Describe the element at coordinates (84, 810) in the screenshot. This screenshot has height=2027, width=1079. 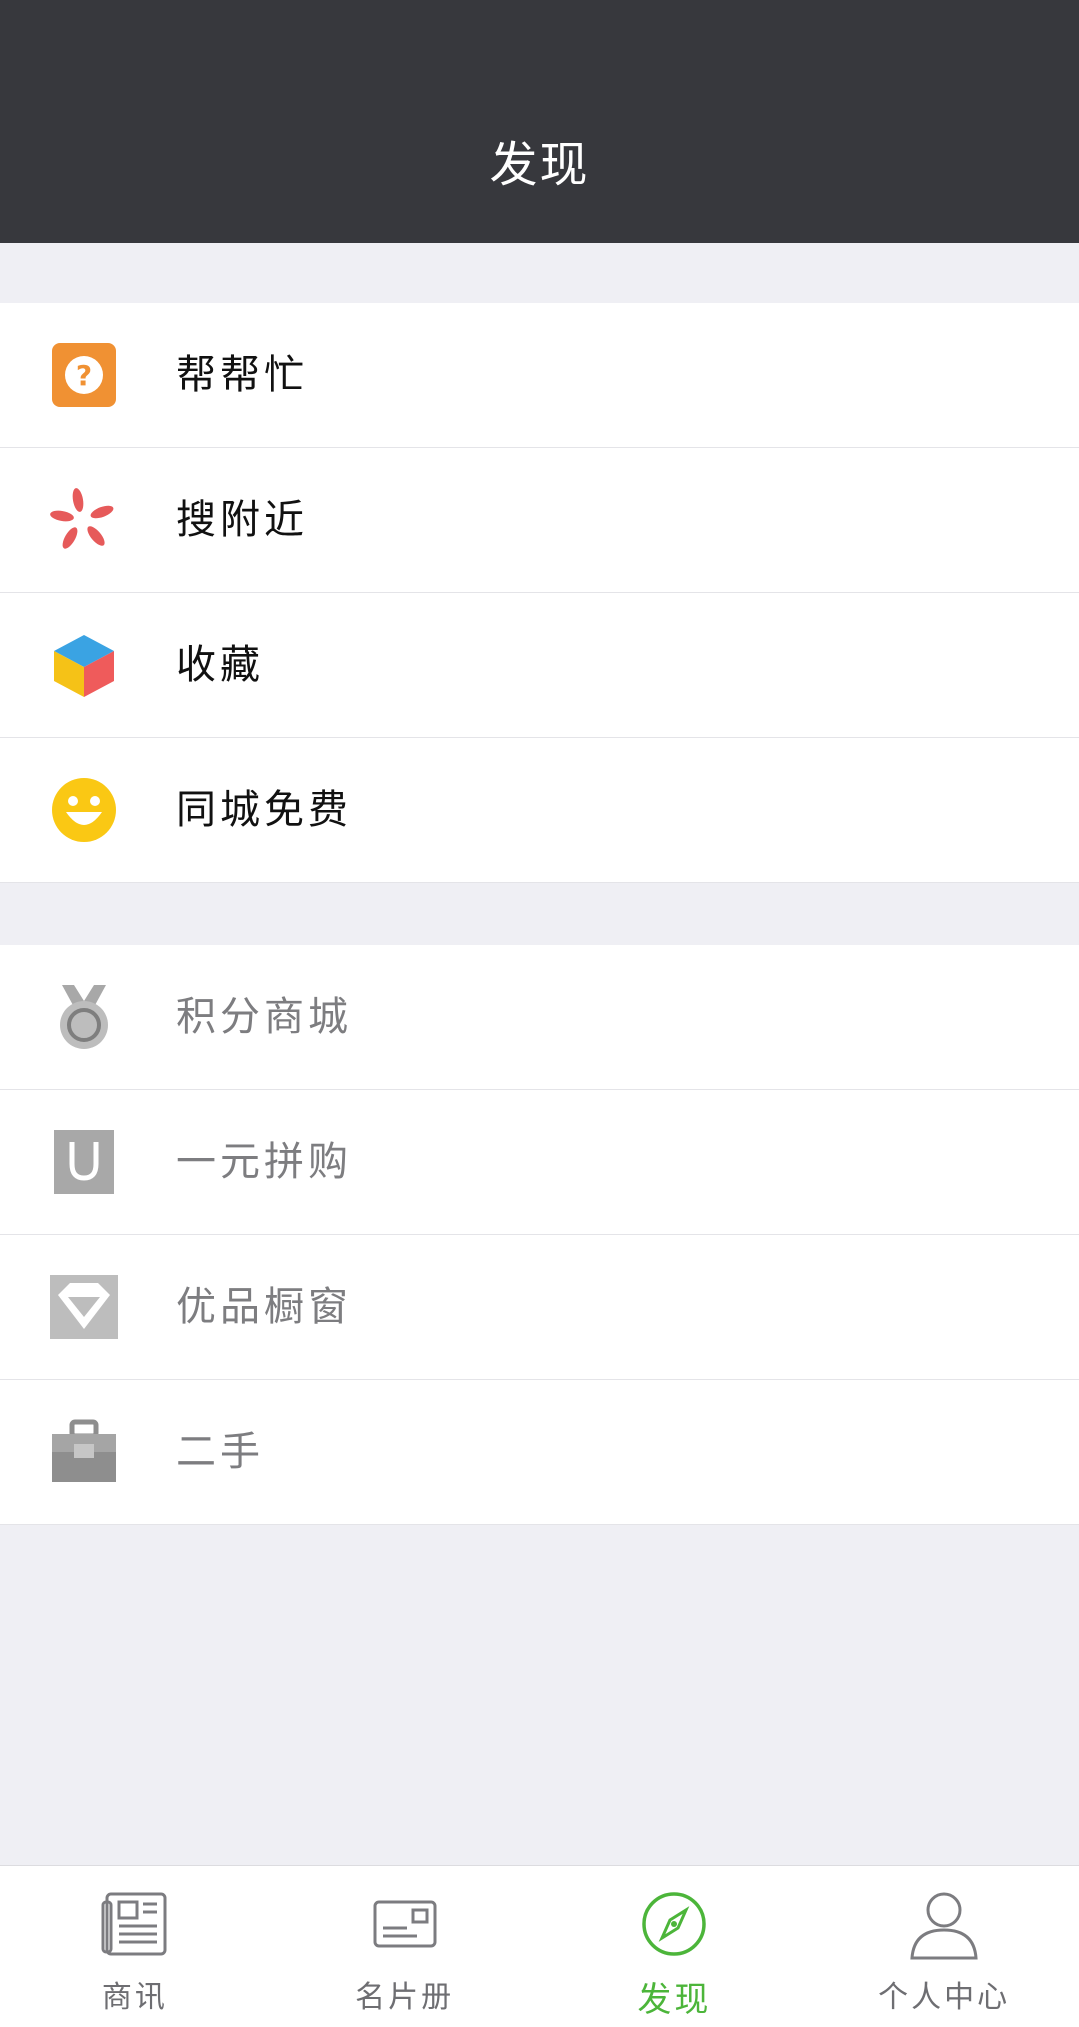
I see `smiley-icon` at that location.